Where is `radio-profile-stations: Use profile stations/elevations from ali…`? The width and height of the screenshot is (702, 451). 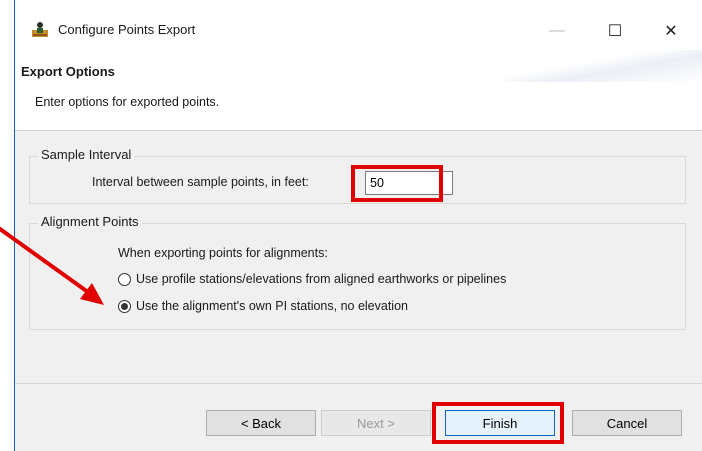
radio-profile-stations: Use profile stations/elevations from ali… is located at coordinates (312, 279).